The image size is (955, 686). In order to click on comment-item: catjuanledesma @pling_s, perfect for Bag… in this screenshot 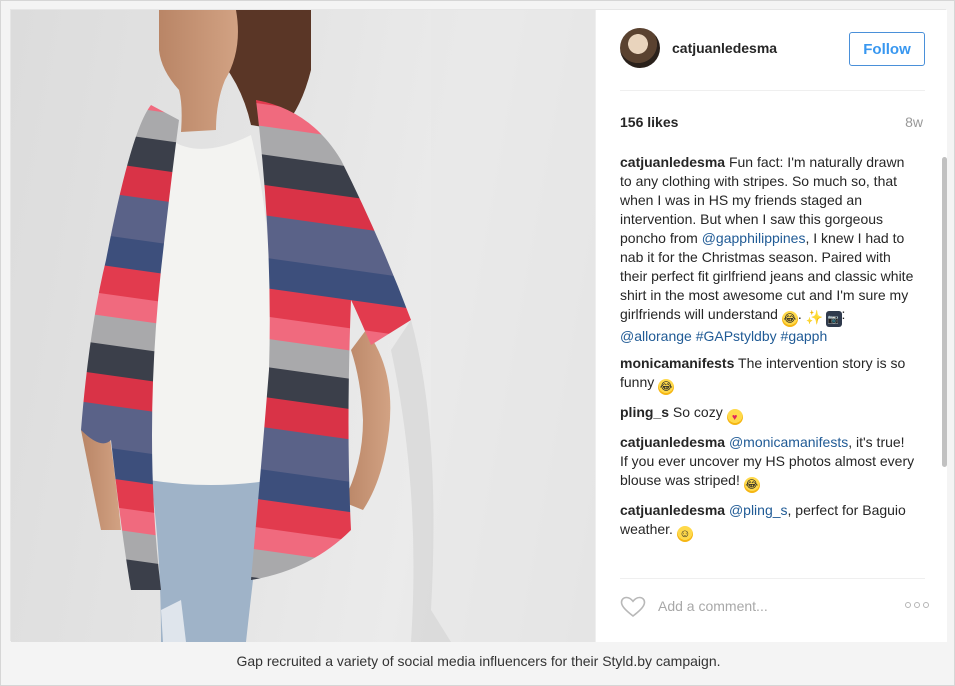, I will do `click(767, 521)`.